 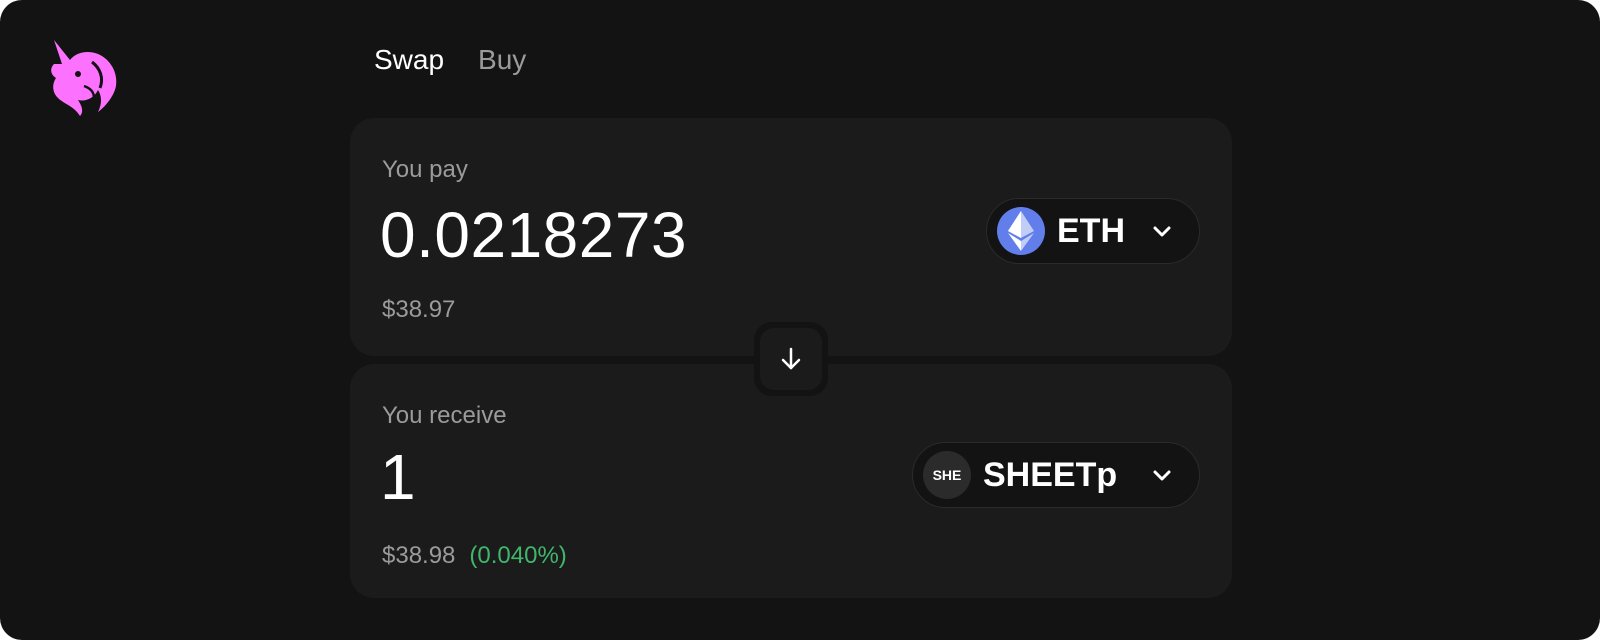 What do you see at coordinates (1021, 231) in the screenshot?
I see `eth-icon` at bounding box center [1021, 231].